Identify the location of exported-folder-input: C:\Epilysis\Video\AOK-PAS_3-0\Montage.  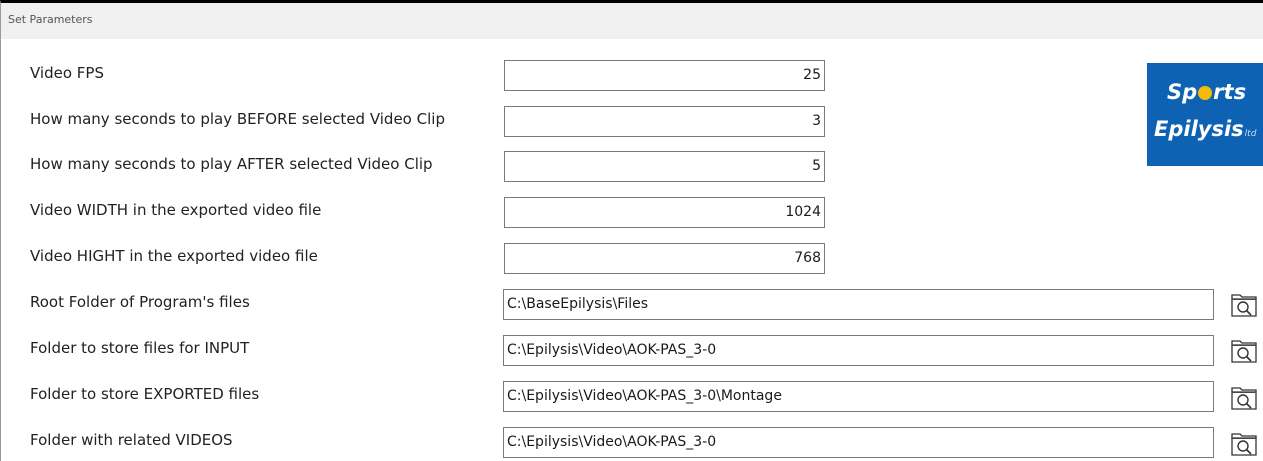
(858, 396).